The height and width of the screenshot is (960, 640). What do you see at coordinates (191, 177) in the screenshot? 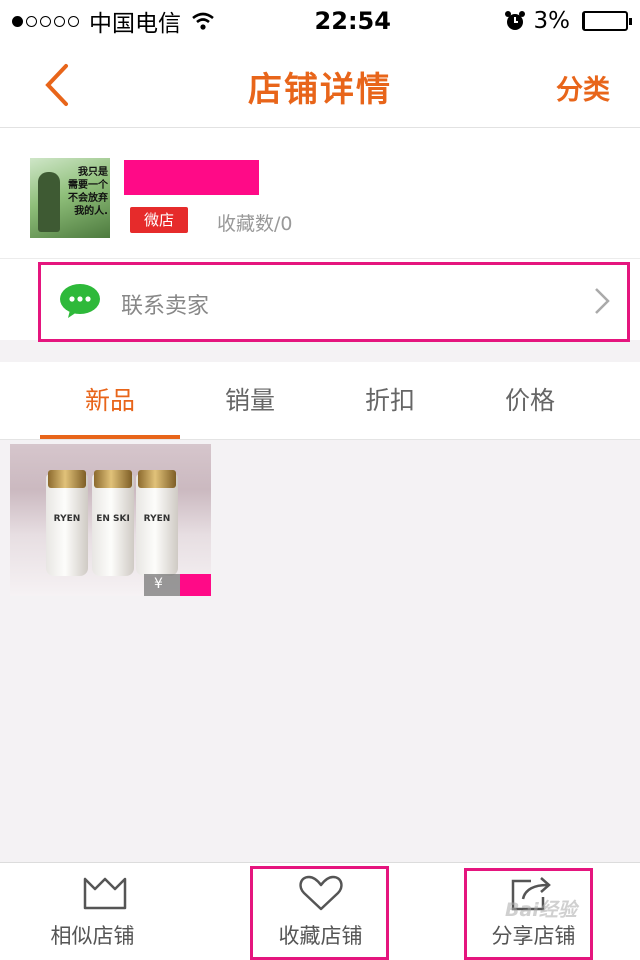
I see `shop-name-redacted` at bounding box center [191, 177].